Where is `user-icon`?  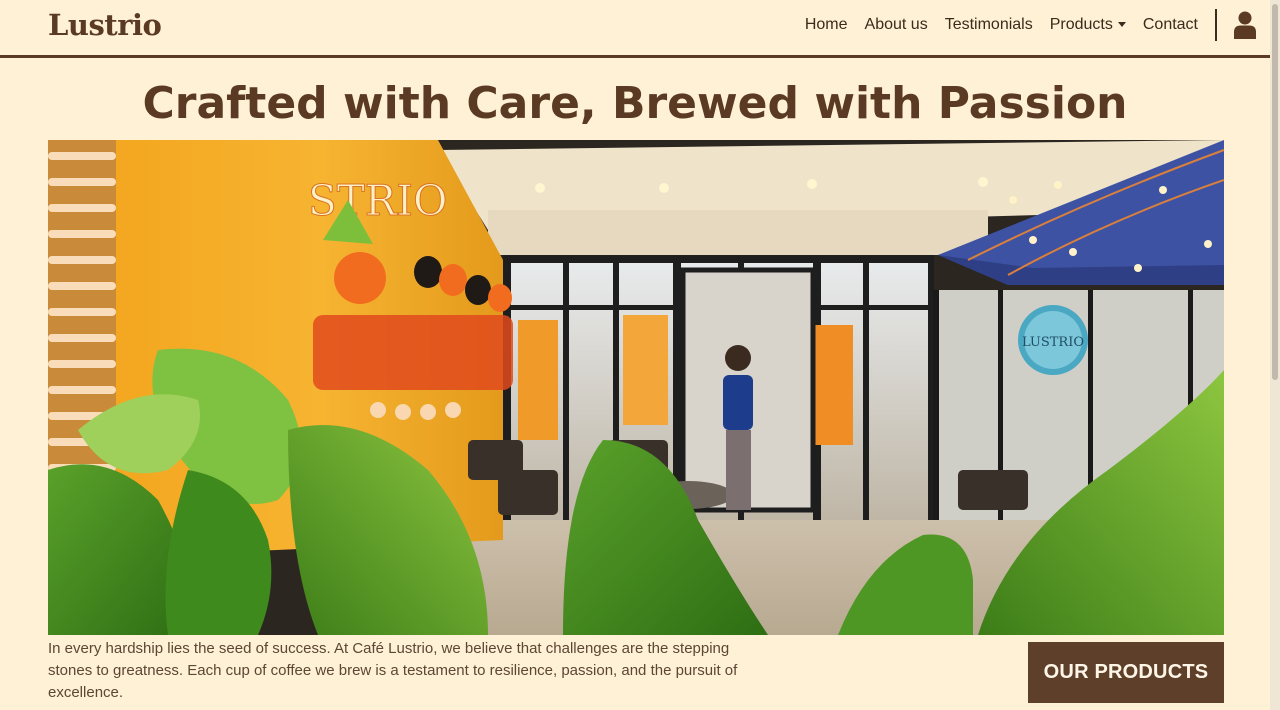
user-icon is located at coordinates (1245, 25).